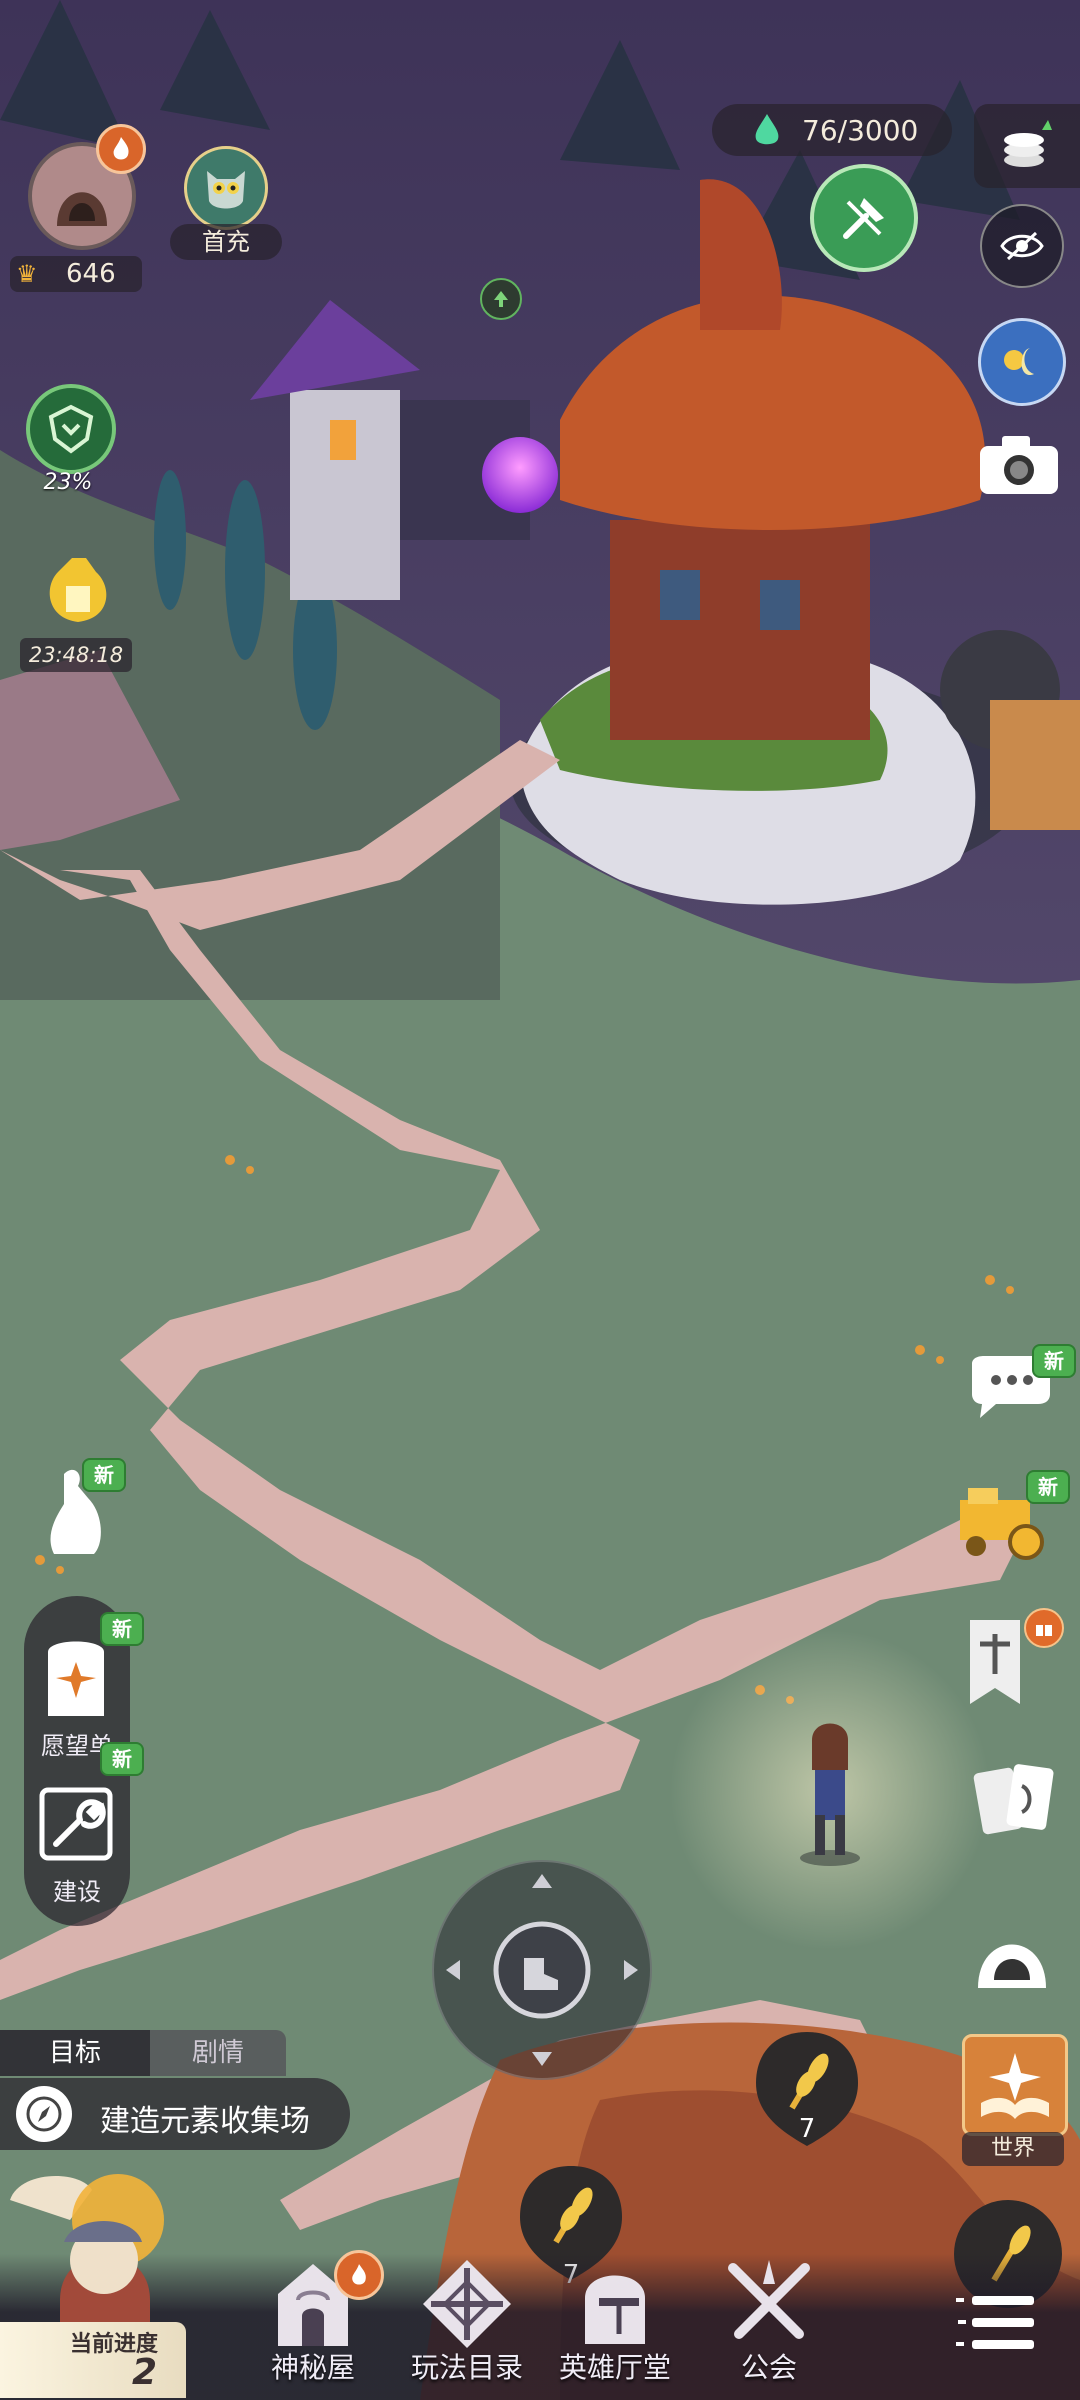  Describe the element at coordinates (501, 299) in the screenshot. I see `arrow-up-icon` at that location.